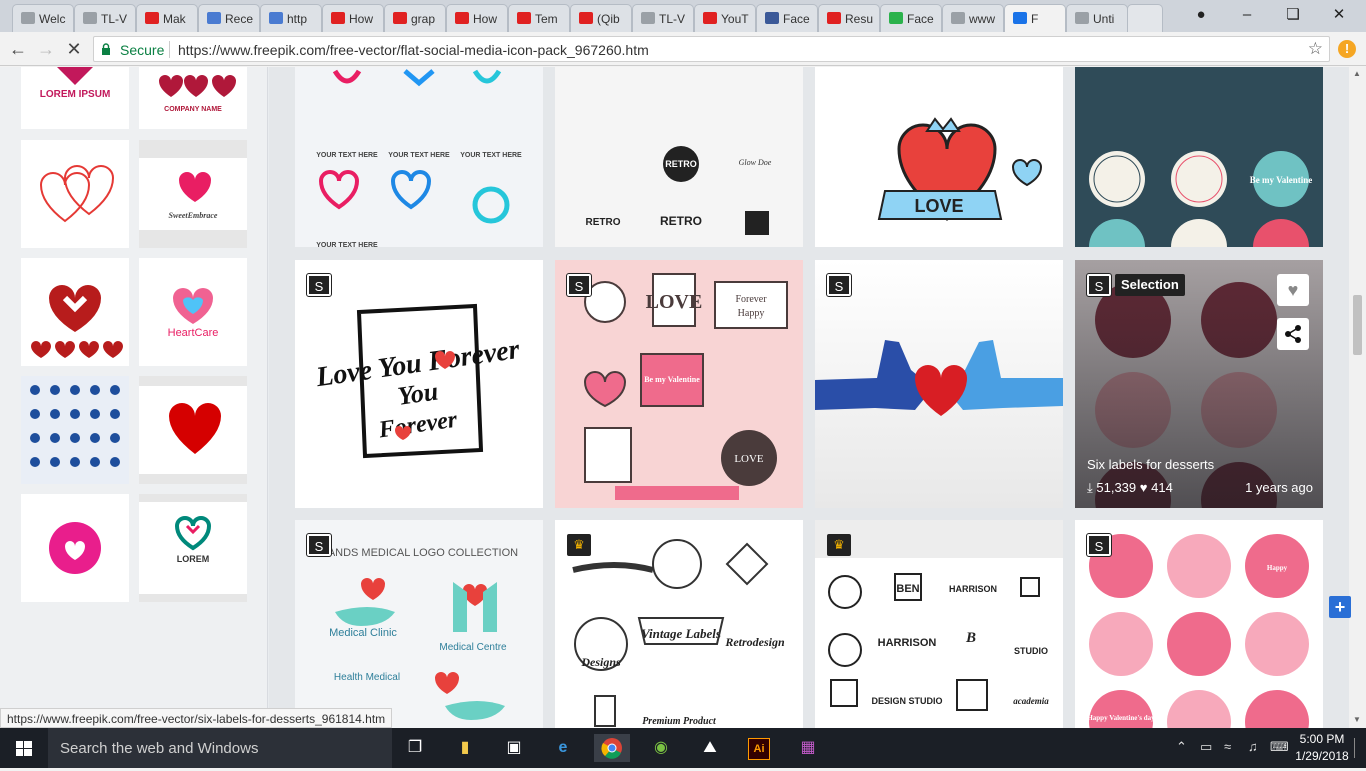 This screenshot has height=771, width=1366. Describe the element at coordinates (1293, 290) in the screenshot. I see `like-button: ♥` at that location.